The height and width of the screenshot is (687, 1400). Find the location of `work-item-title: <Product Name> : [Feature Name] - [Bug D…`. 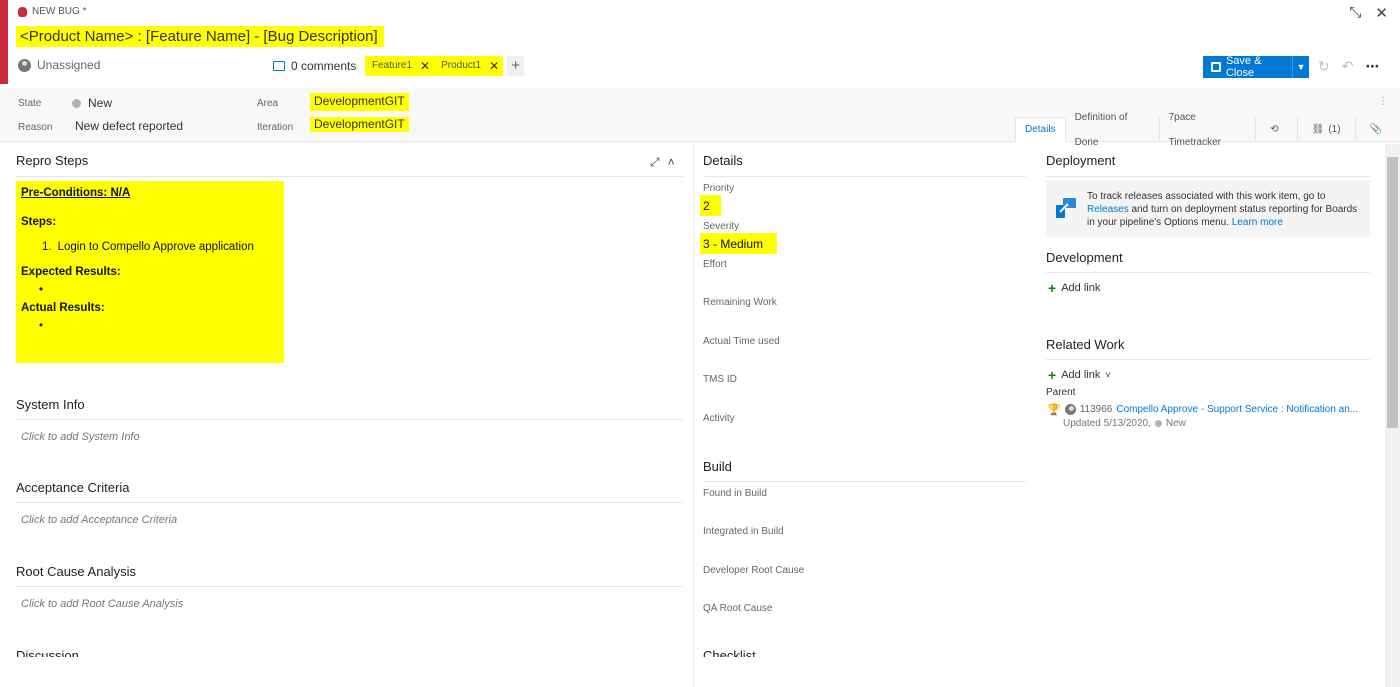

work-item-title: <Product Name> : [Feature Name] - [Bug D… is located at coordinates (200, 36).